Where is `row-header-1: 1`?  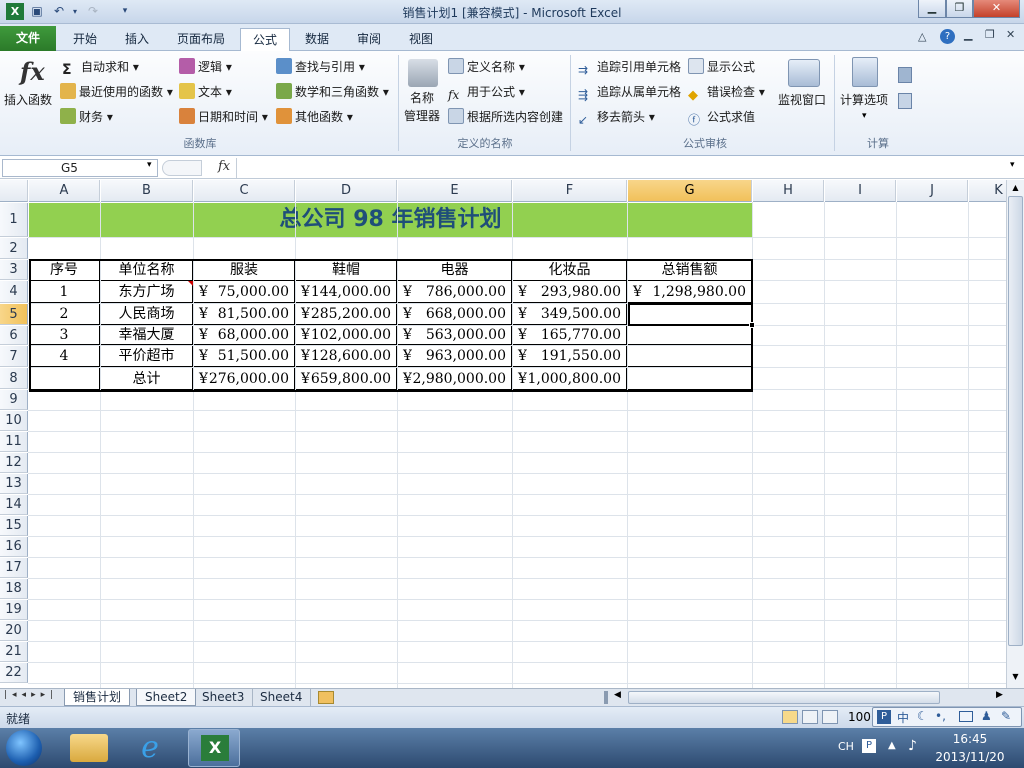
row-header-1: 1 is located at coordinates (14, 220).